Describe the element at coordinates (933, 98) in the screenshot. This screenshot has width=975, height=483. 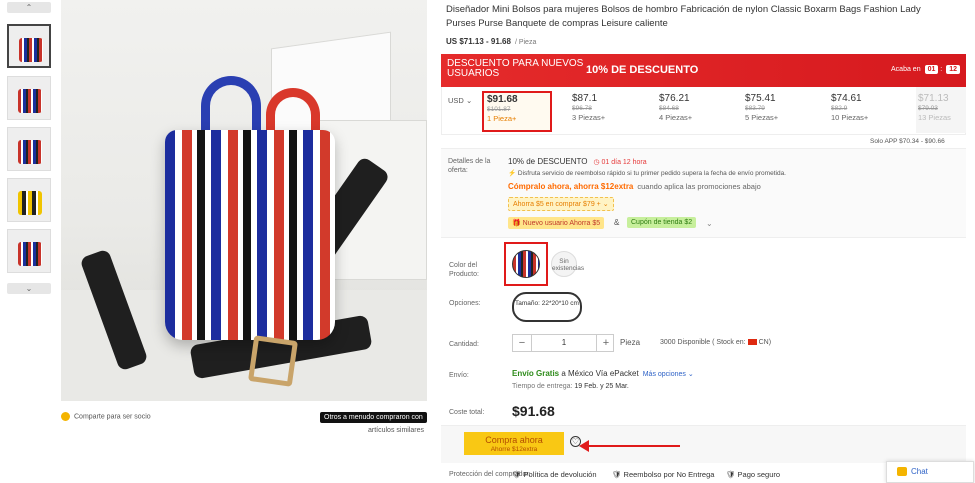
I see `tier-price: $71.13` at that location.